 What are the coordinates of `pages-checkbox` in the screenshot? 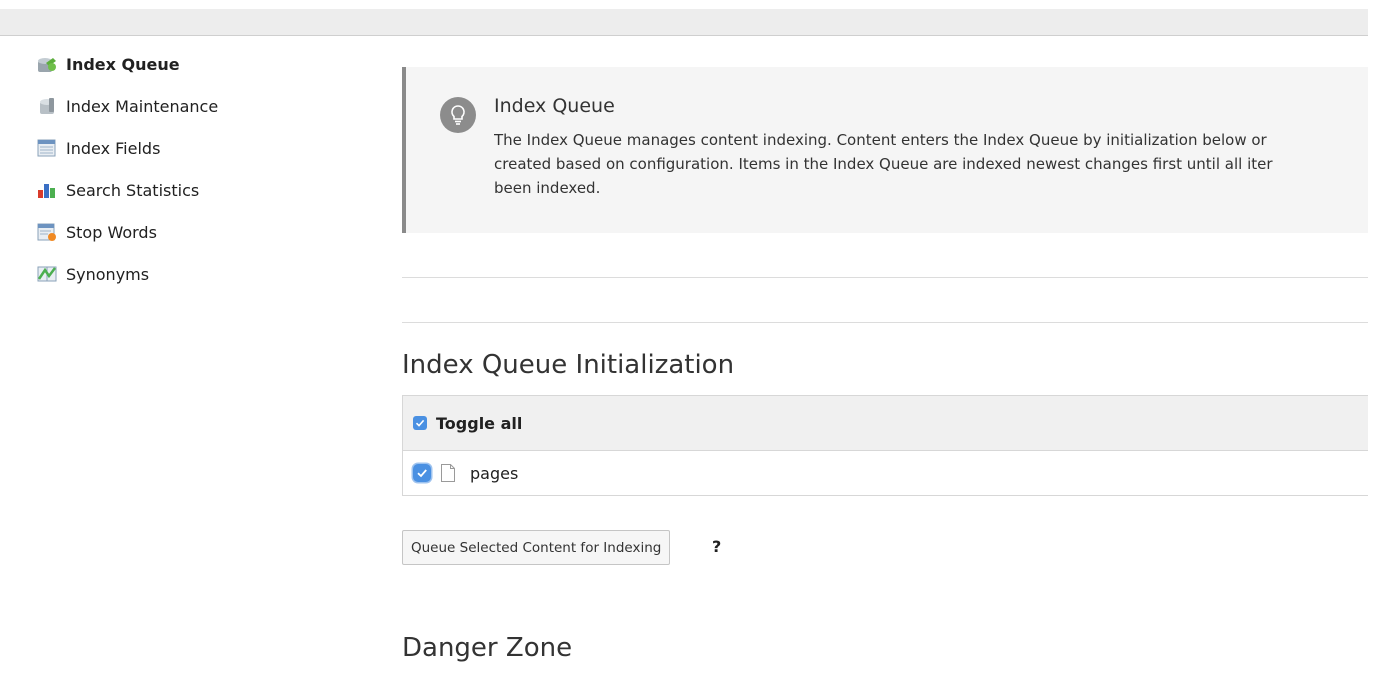 It's located at (422, 473).